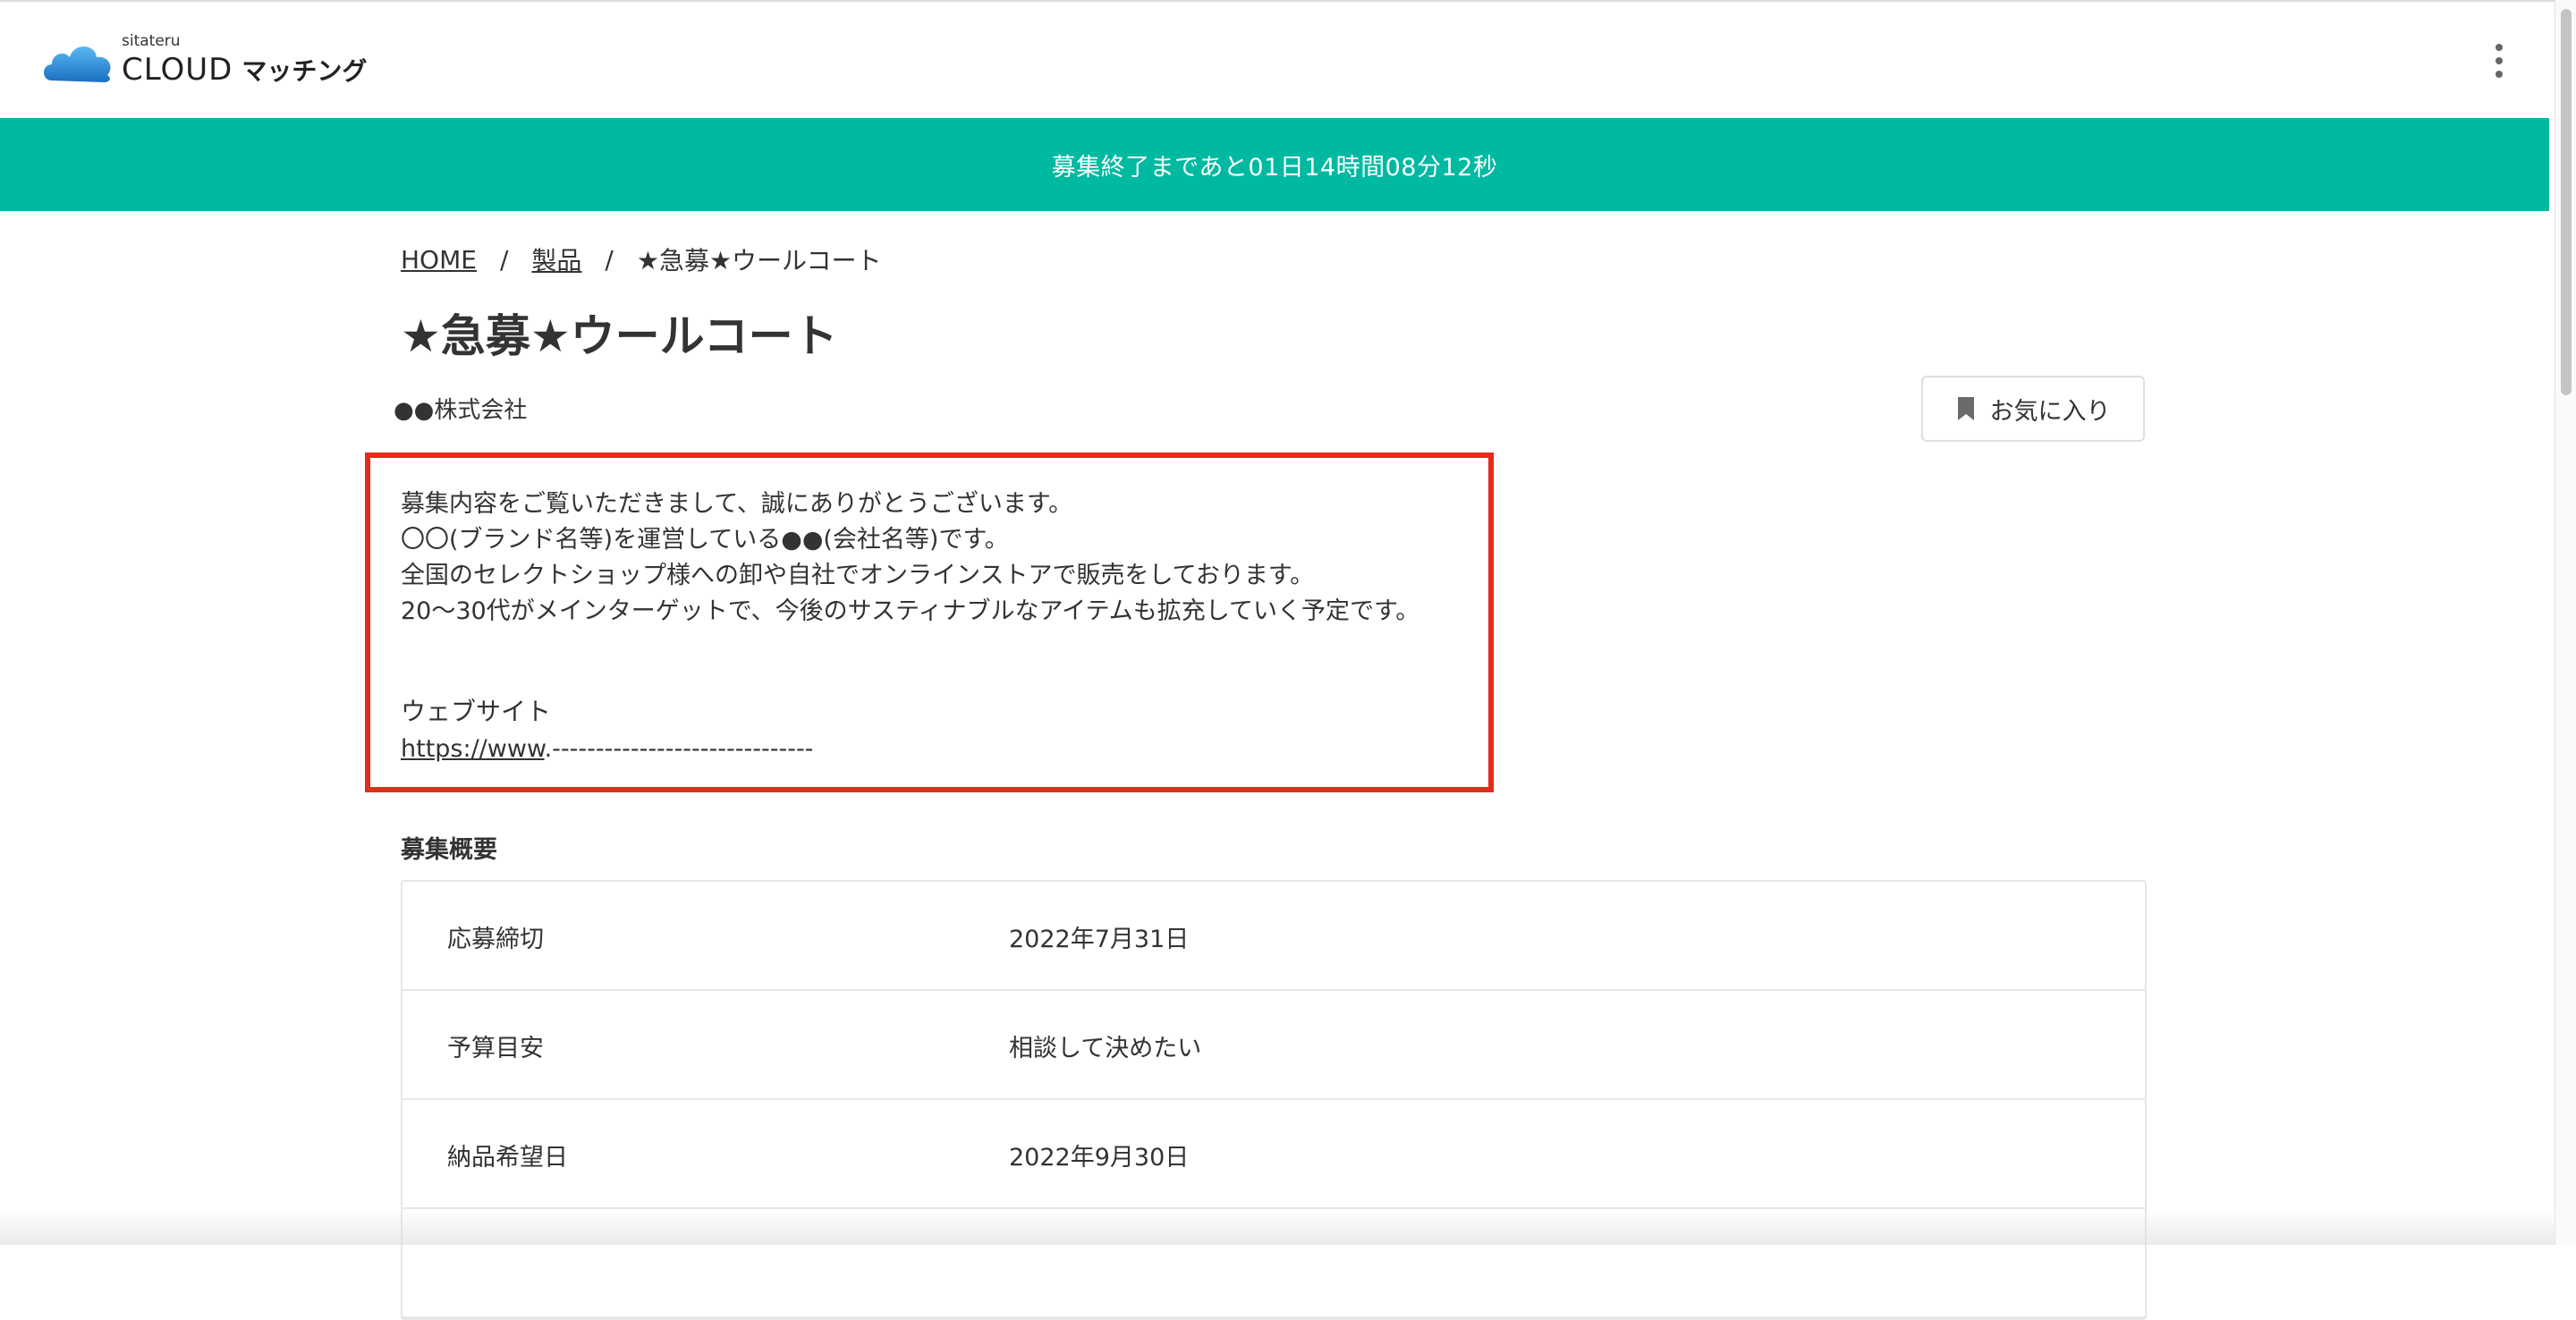  What do you see at coordinates (151, 41) in the screenshot?
I see `logo-subtitle: sitateru` at bounding box center [151, 41].